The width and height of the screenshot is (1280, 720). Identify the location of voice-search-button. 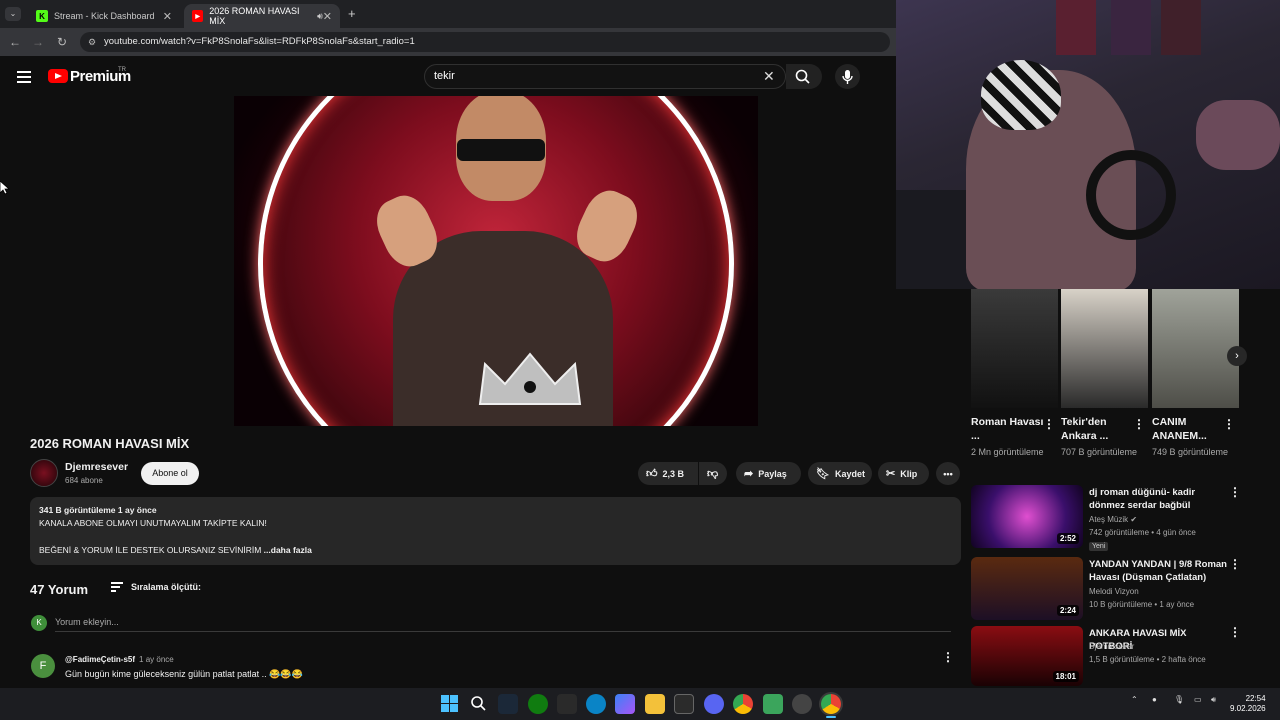
(847, 76).